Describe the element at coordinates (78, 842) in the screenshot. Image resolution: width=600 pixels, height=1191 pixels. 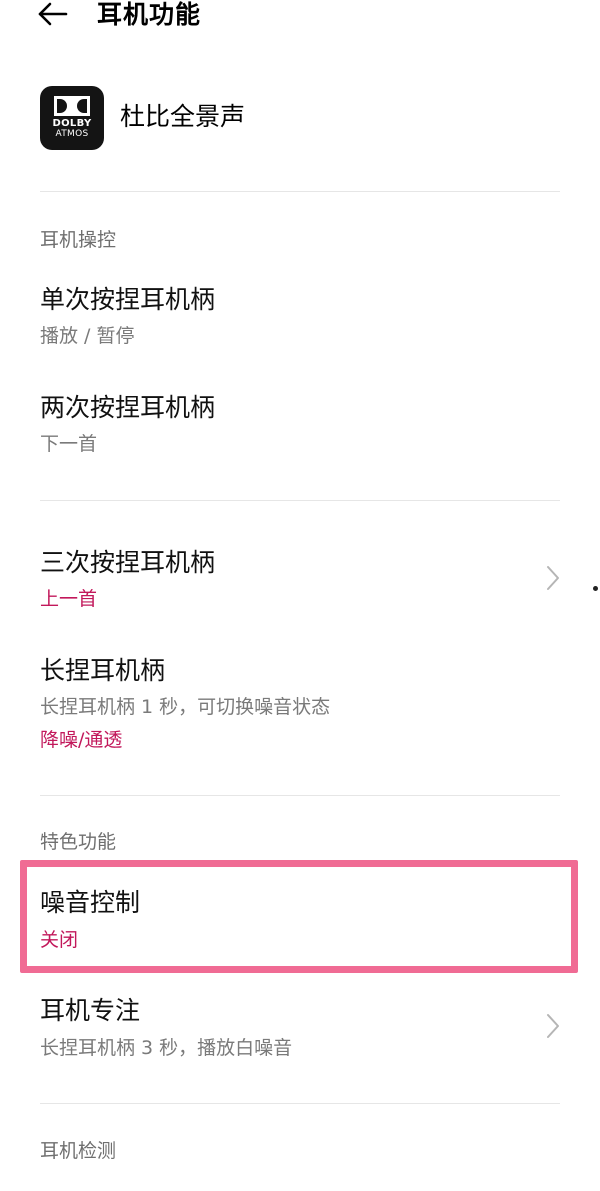
I see `section-header-features: 特色功能` at that location.